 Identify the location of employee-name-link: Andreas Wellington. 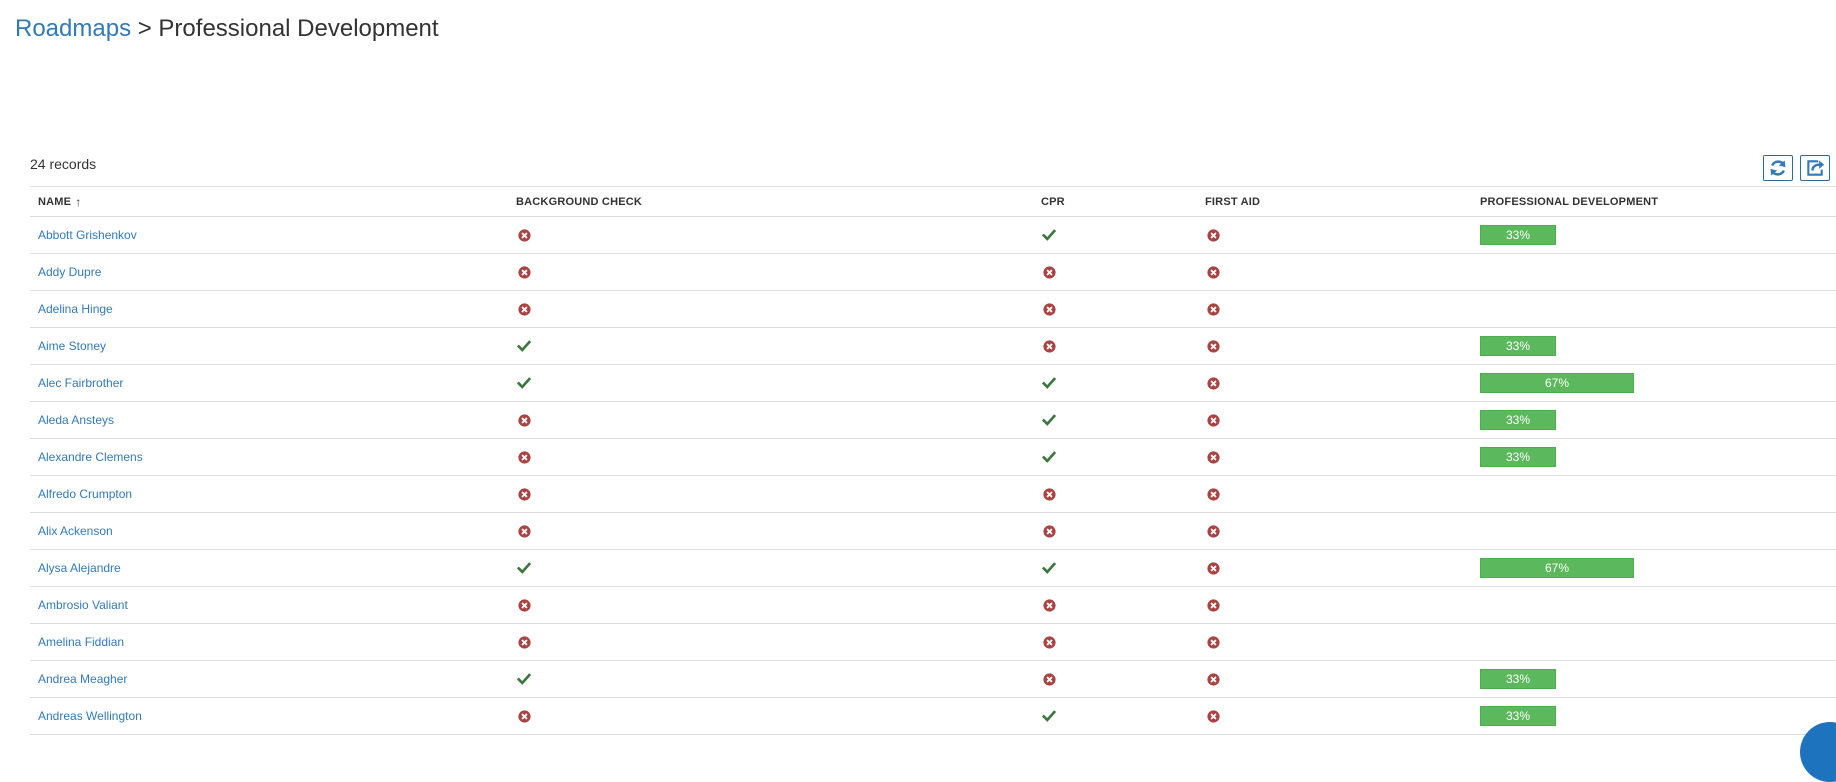
(90, 716).